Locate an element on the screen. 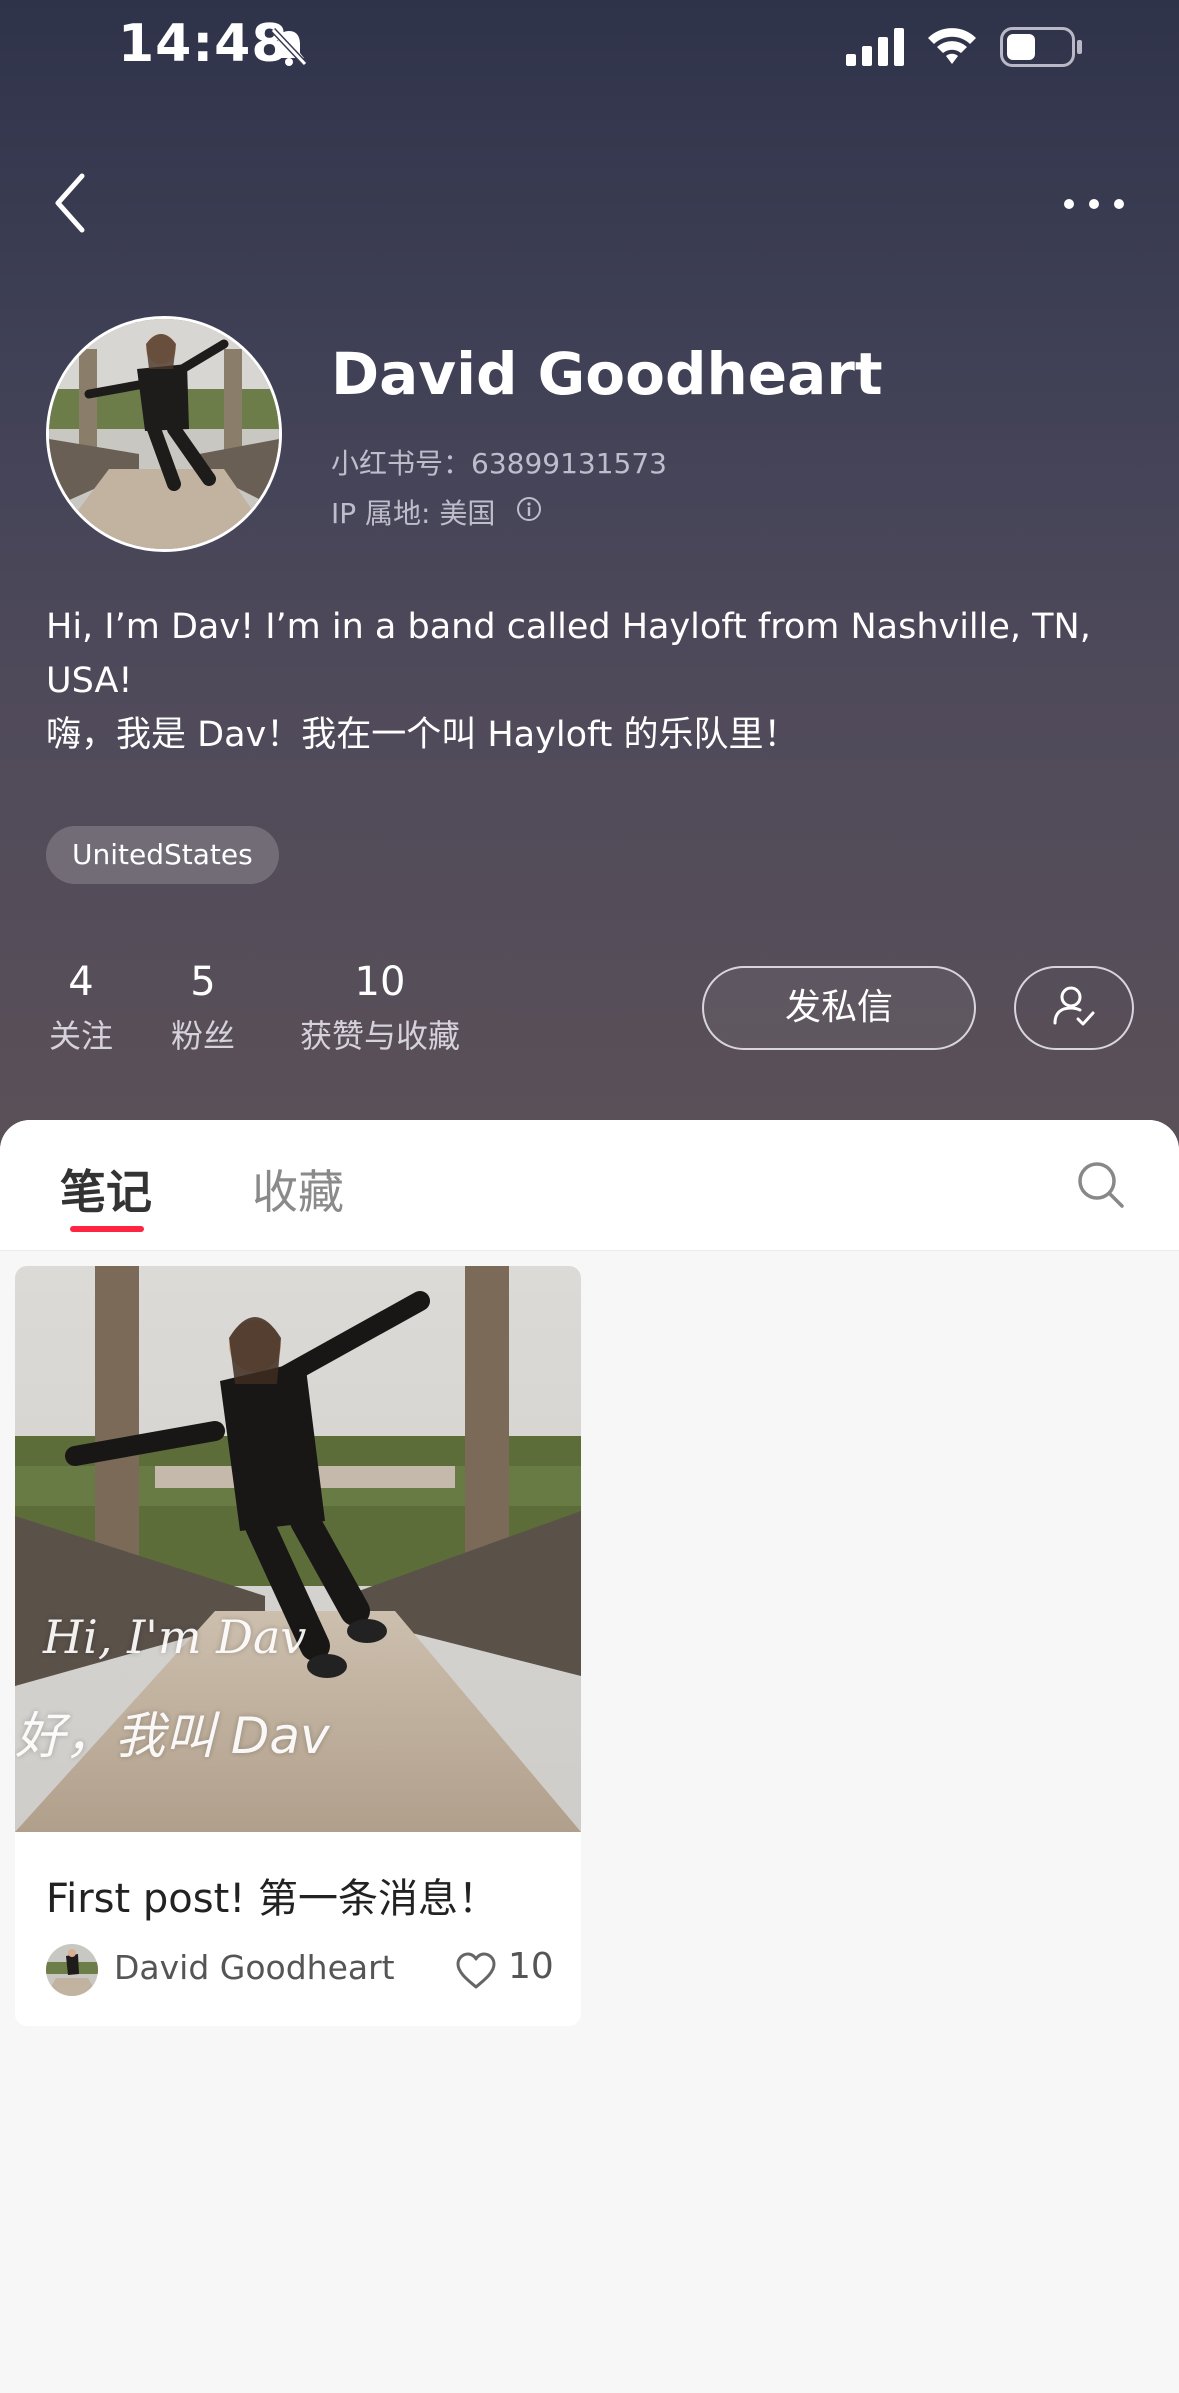 The height and width of the screenshot is (2393, 1179). battery-icon is located at coordinates (1042, 49).